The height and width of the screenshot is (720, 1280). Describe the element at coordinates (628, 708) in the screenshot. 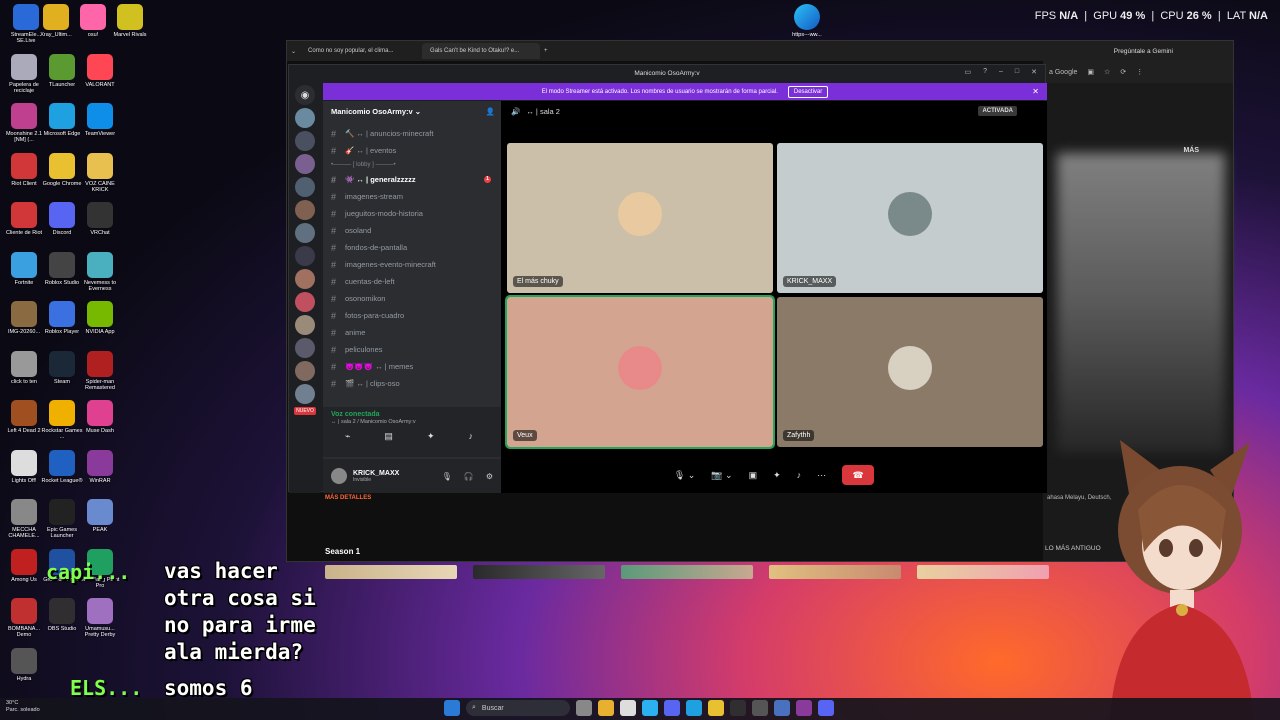

I see `notepad-icon` at that location.